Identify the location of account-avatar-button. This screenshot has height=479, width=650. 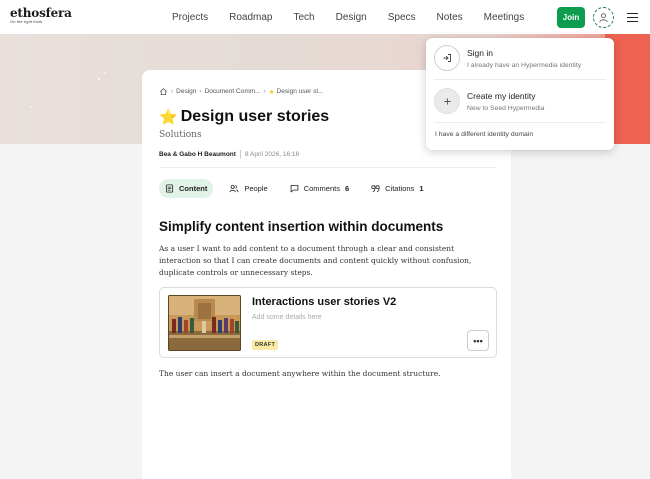
(603, 17).